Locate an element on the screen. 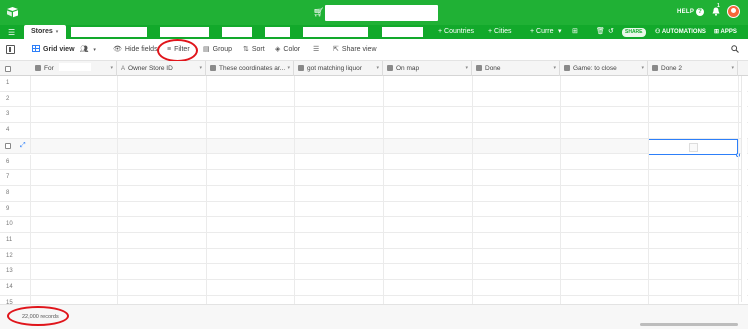 The height and width of the screenshot is (329, 748). apps-label: APPS is located at coordinates (728, 32).